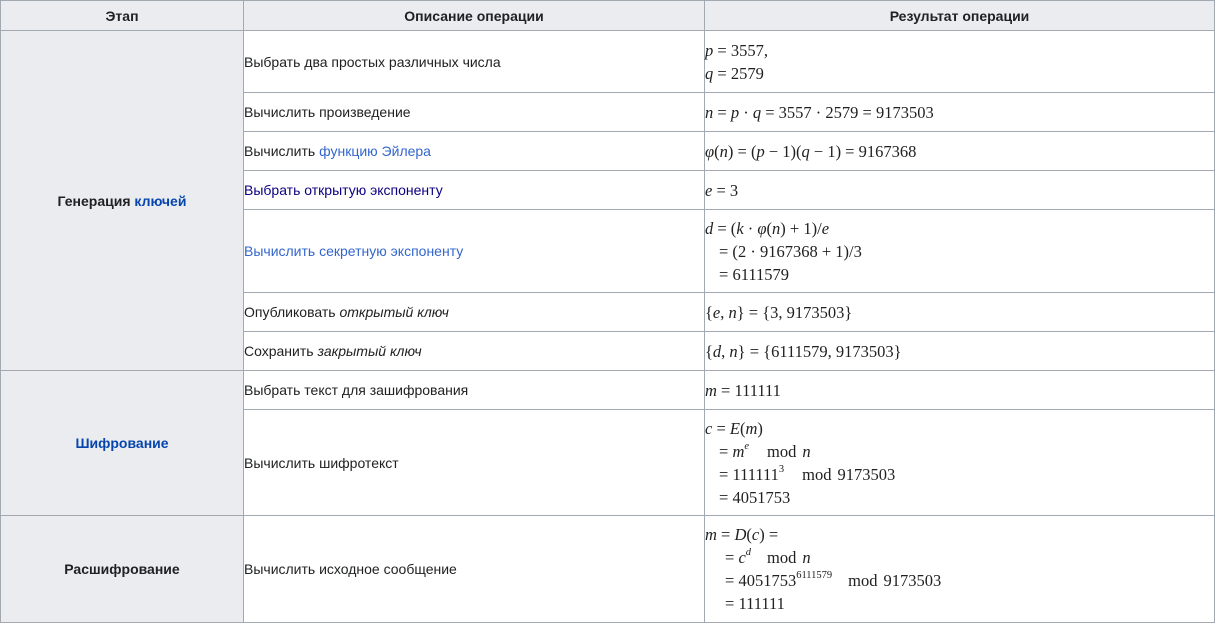 This screenshot has height=624, width=1216. Describe the element at coordinates (474, 151) in the screenshot. I see `desc-euler: Вычислить функцию Эйлера` at that location.